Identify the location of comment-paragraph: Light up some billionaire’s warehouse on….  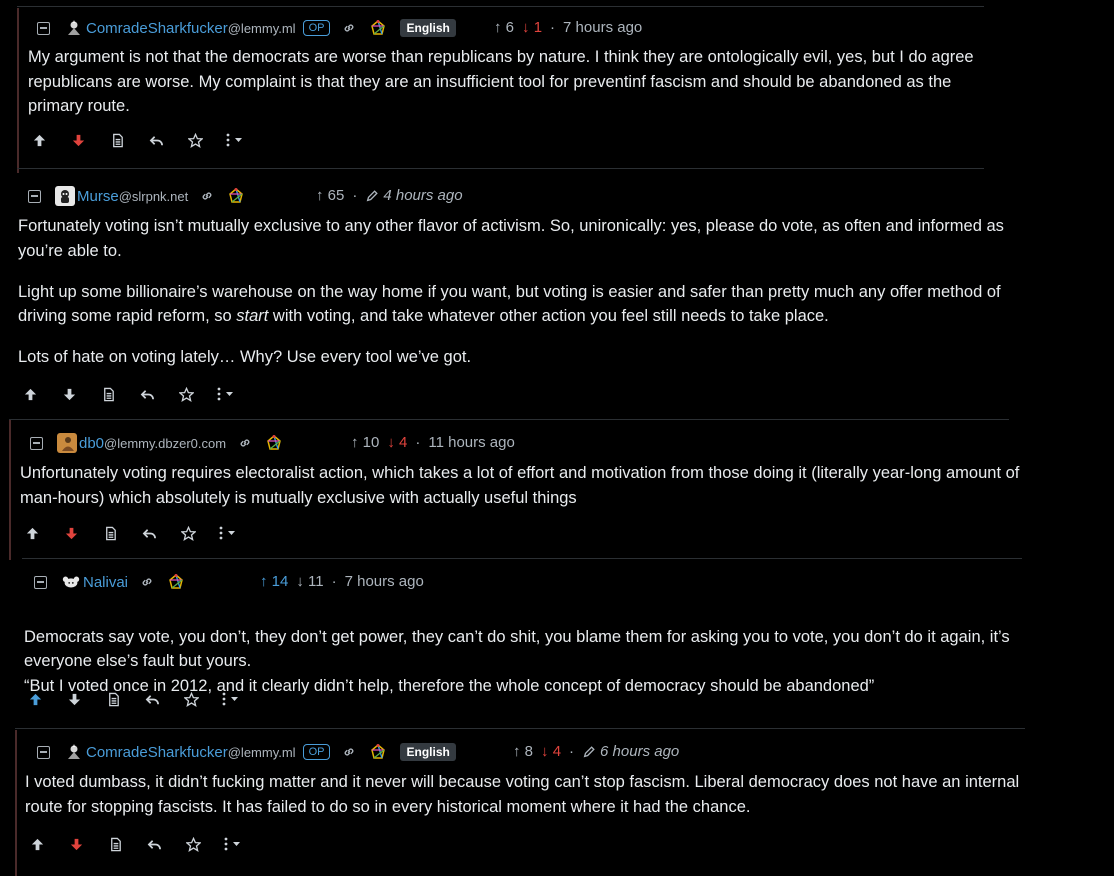
(509, 304).